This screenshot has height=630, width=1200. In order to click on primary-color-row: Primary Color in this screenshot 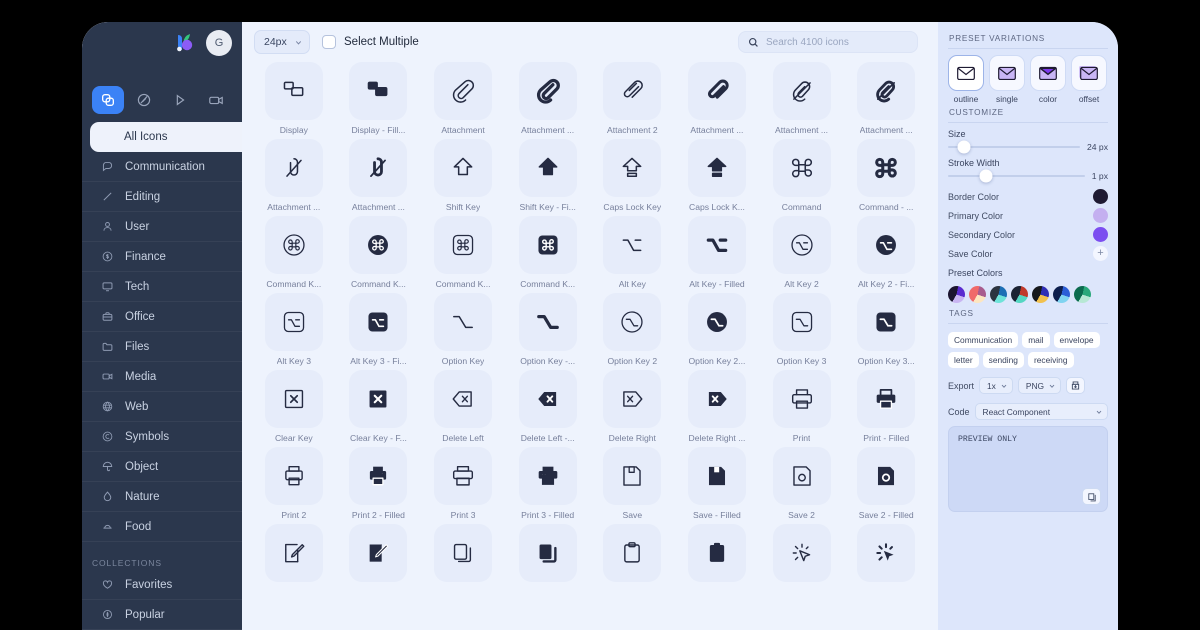, I will do `click(1028, 215)`.